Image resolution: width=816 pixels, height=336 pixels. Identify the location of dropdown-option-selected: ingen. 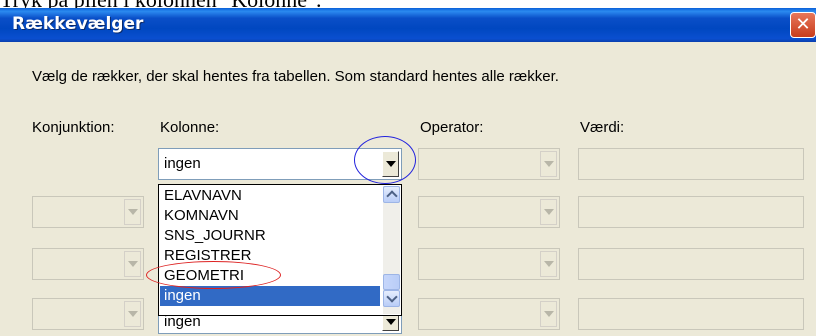
(270, 296).